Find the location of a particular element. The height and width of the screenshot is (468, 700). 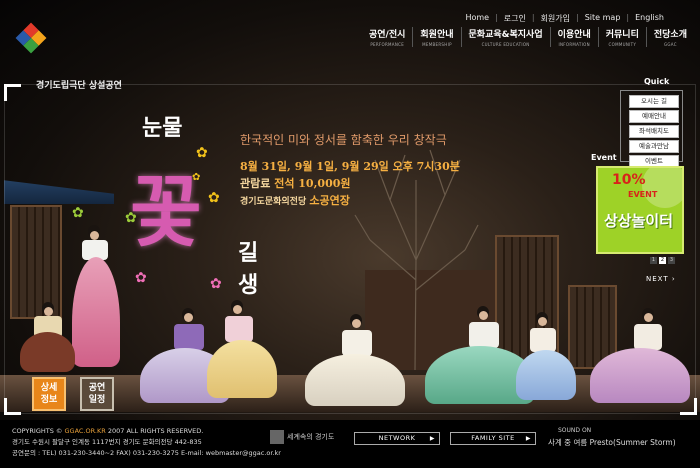

nav-culture-education: 문화교육&복지사업 CULTURE EDUCATION is located at coordinates (505, 37).